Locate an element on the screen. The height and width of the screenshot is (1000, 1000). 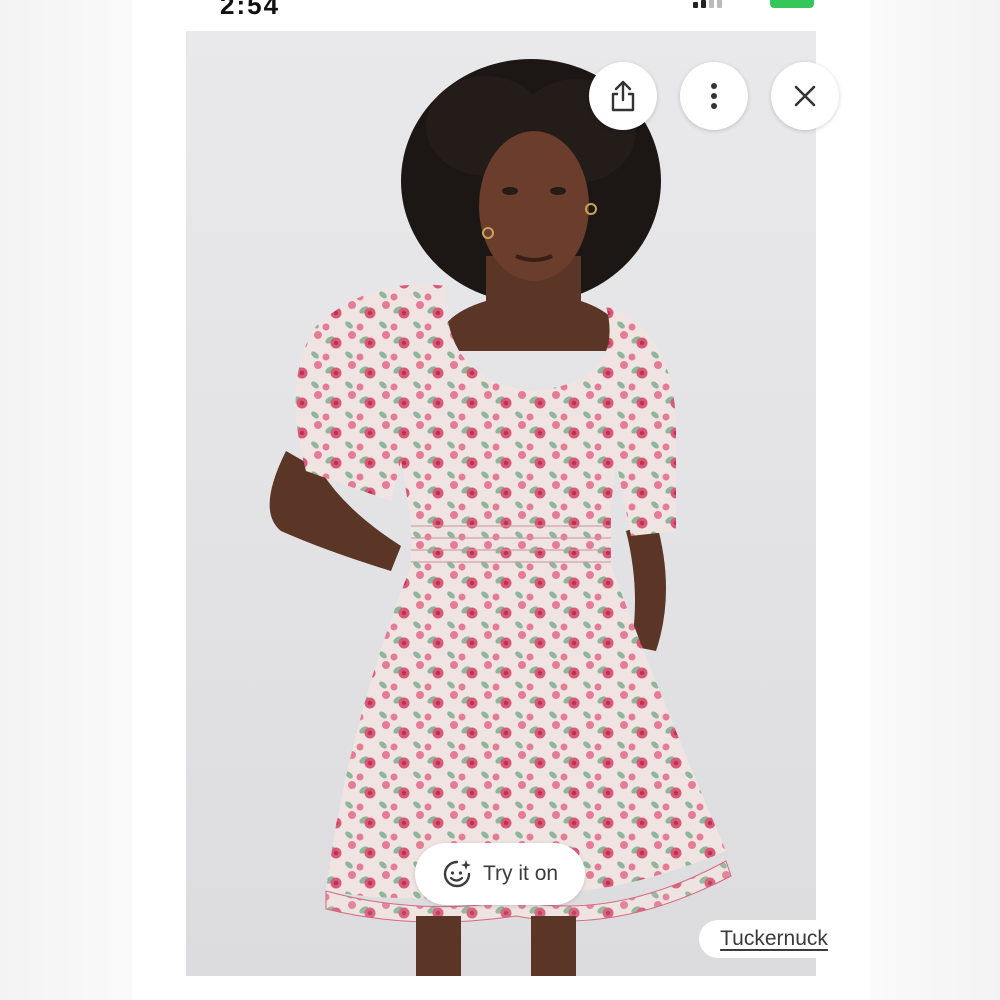
source-label: Tuckernuck is located at coordinates (774, 938).